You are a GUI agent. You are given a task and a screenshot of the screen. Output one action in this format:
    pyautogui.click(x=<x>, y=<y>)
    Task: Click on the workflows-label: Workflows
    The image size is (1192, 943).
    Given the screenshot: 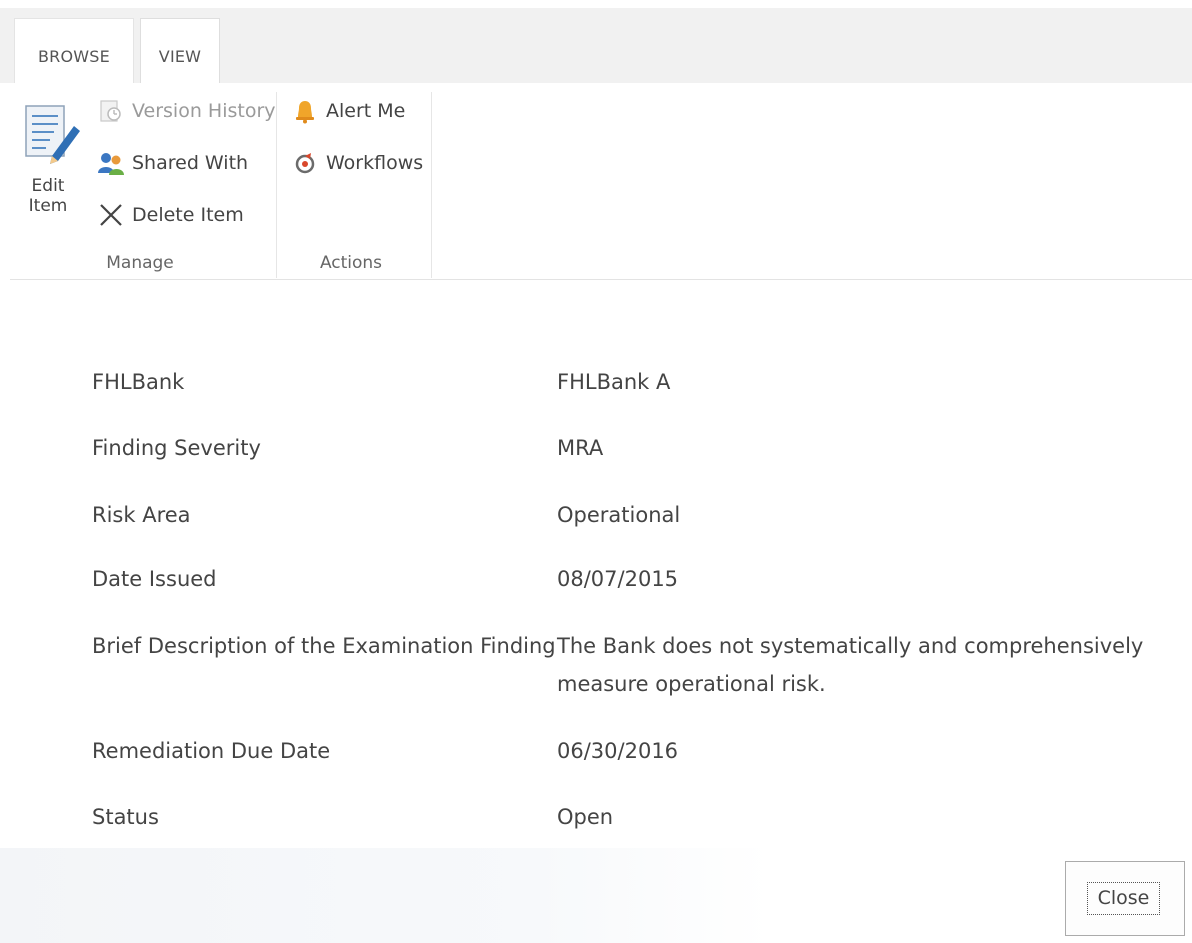 What is the action you would take?
    pyautogui.click(x=375, y=163)
    